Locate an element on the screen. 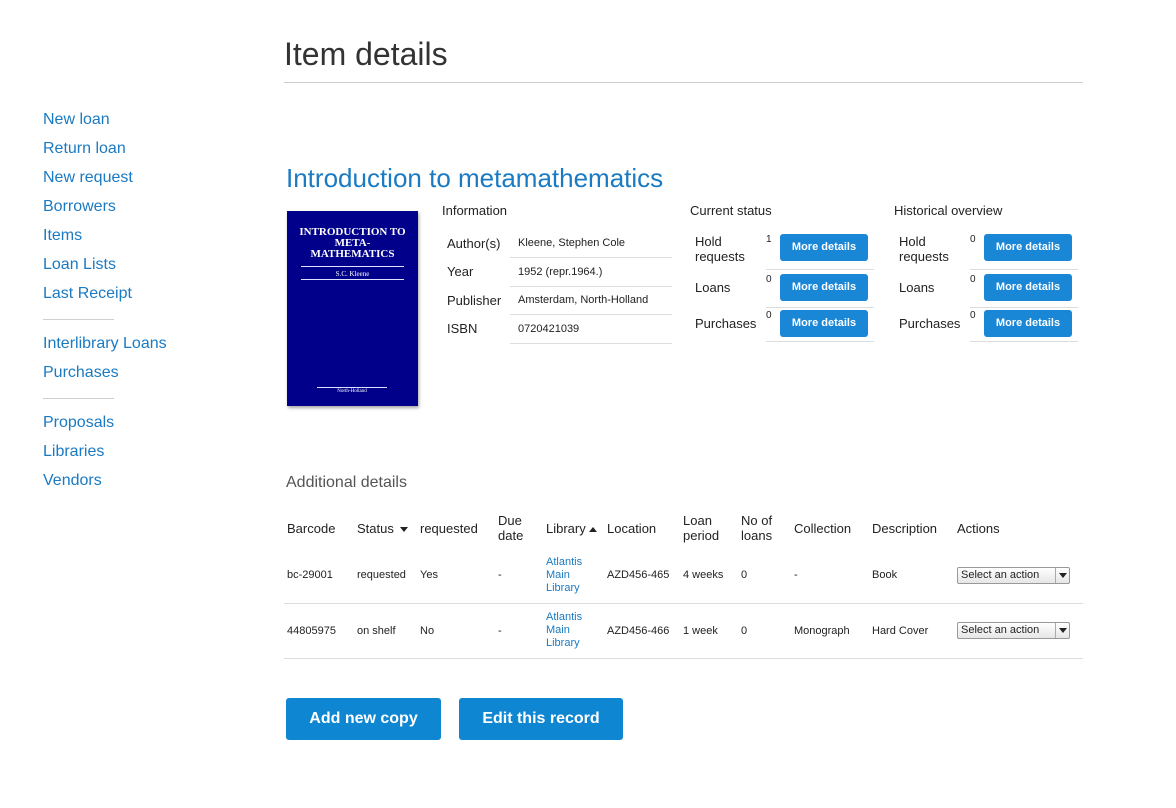 The height and width of the screenshot is (808, 1176). cell-requested: No is located at coordinates (456, 631).